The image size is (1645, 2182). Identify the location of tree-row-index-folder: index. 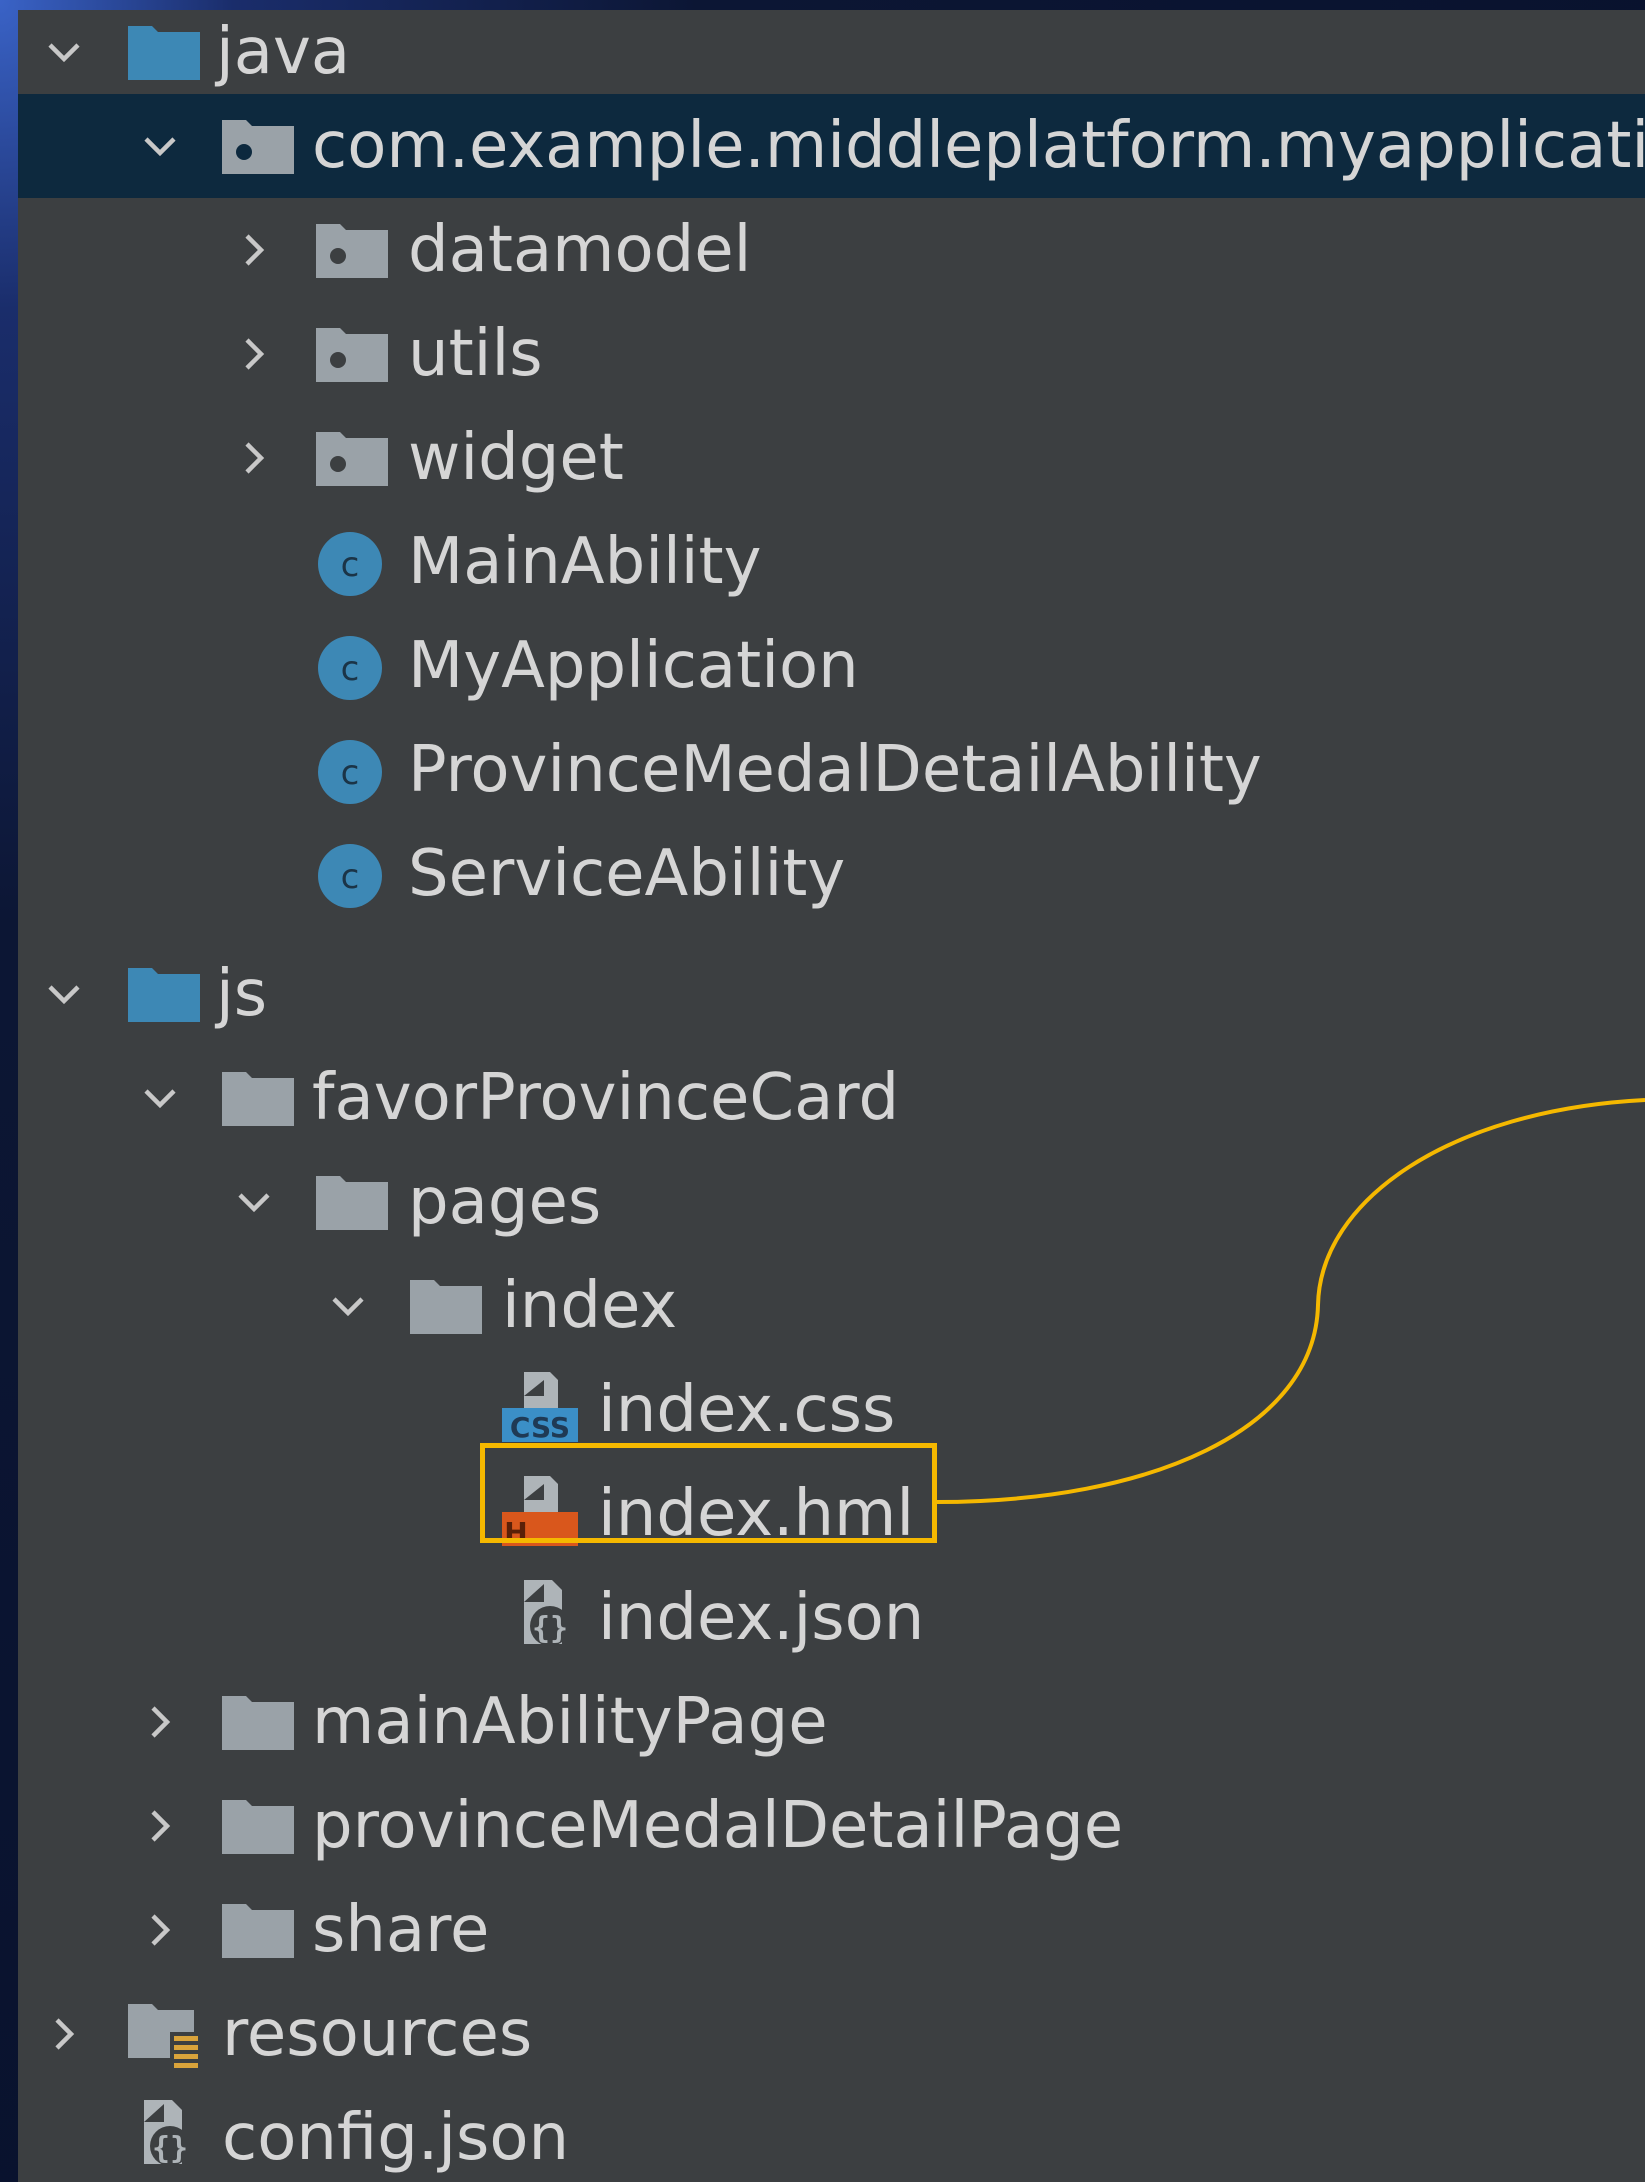
(831, 1306).